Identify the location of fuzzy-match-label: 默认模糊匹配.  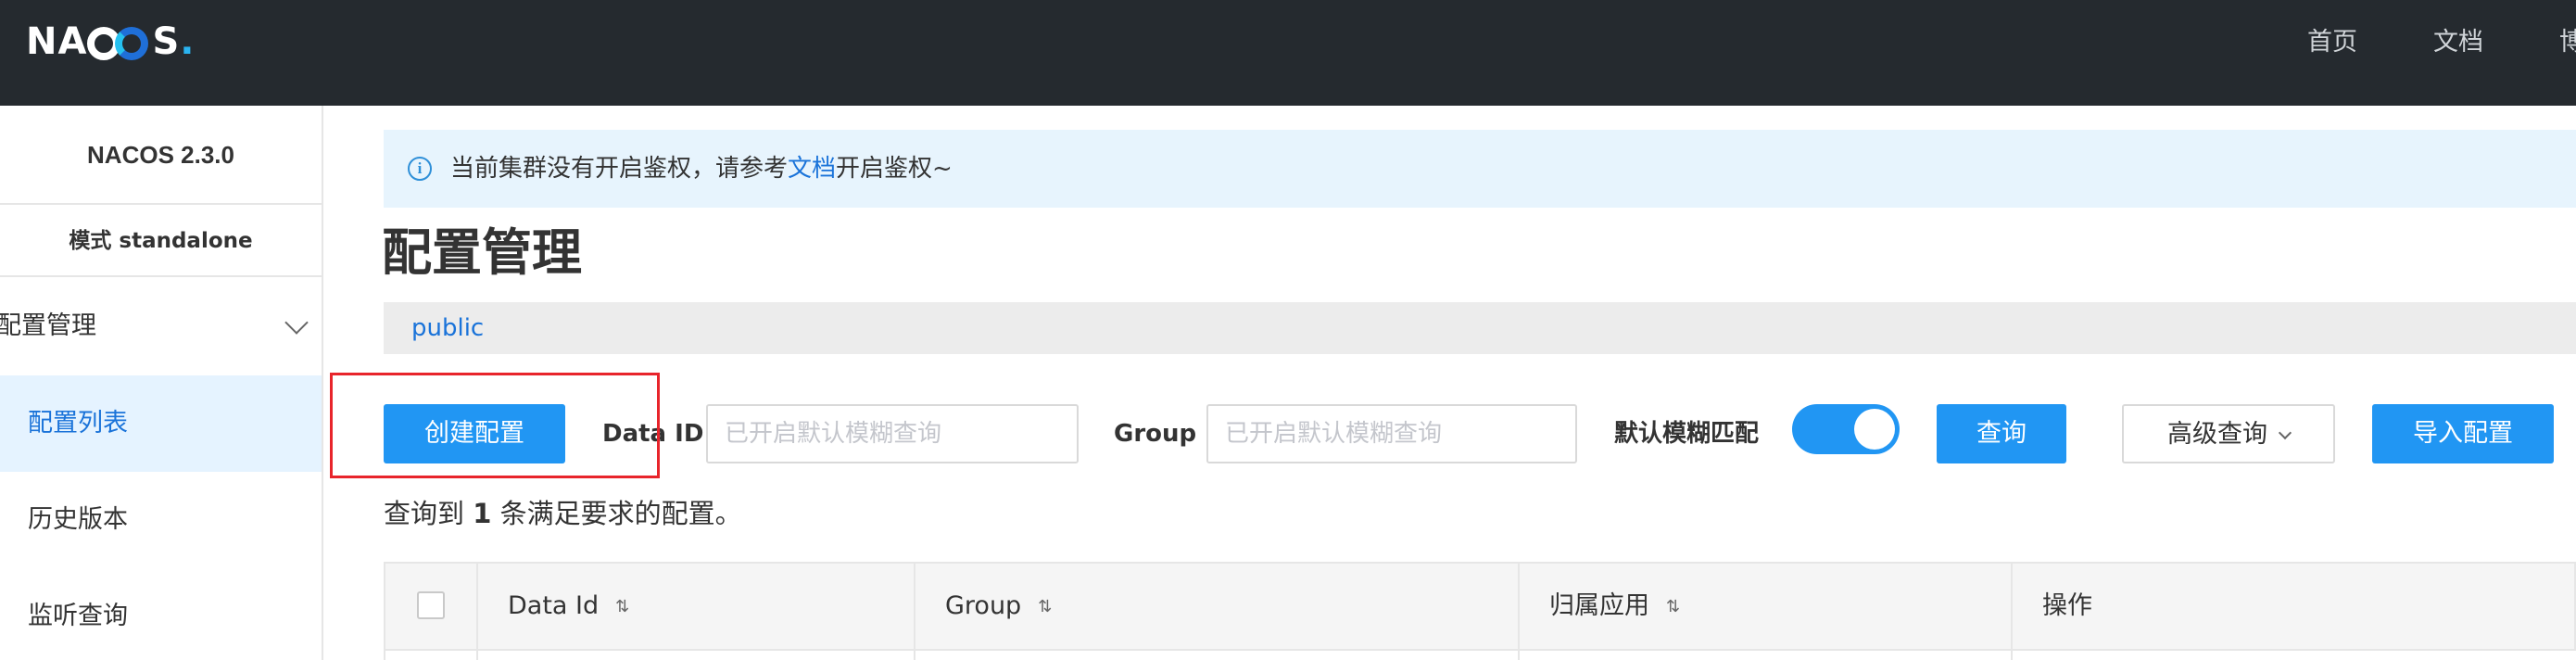
(1687, 434).